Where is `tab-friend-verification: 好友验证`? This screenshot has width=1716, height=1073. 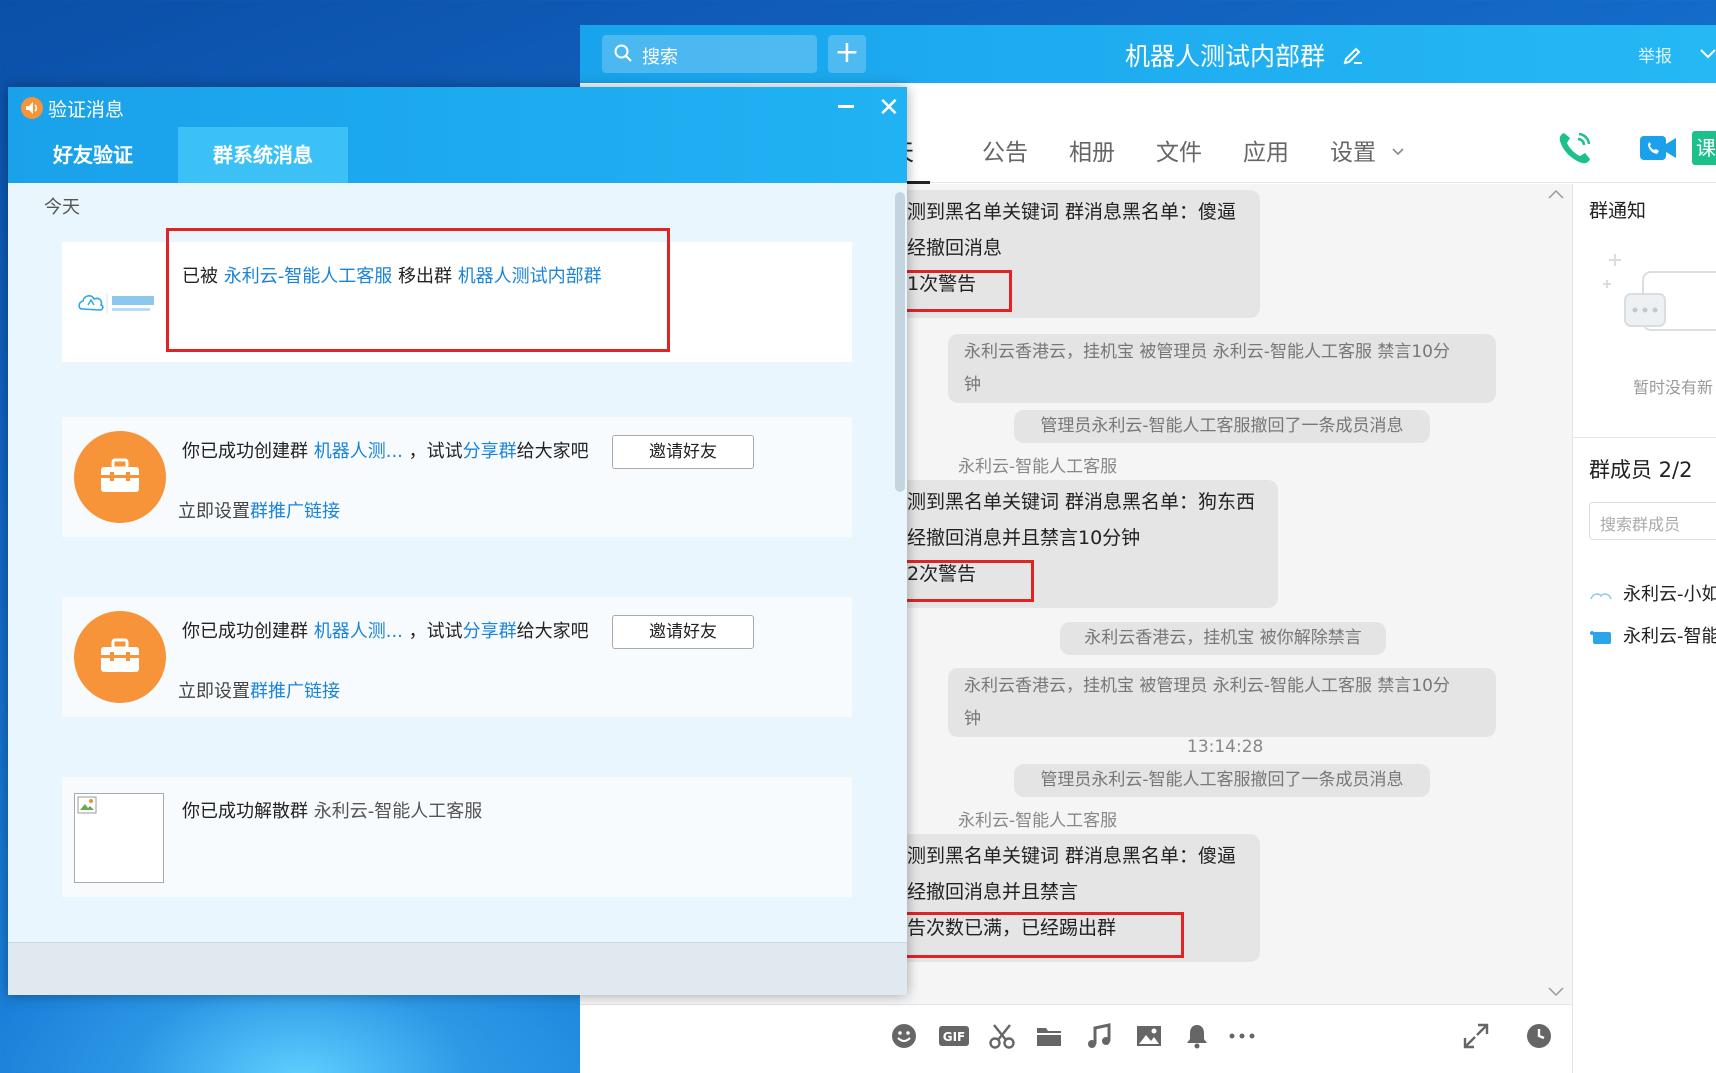 tab-friend-verification: 好友验证 is located at coordinates (93, 155).